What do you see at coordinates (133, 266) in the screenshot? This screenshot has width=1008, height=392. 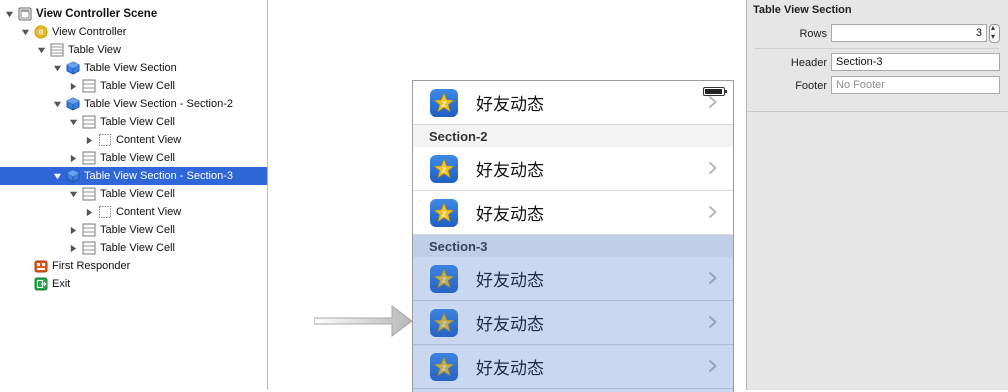 I see `outline-item: First Responder` at bounding box center [133, 266].